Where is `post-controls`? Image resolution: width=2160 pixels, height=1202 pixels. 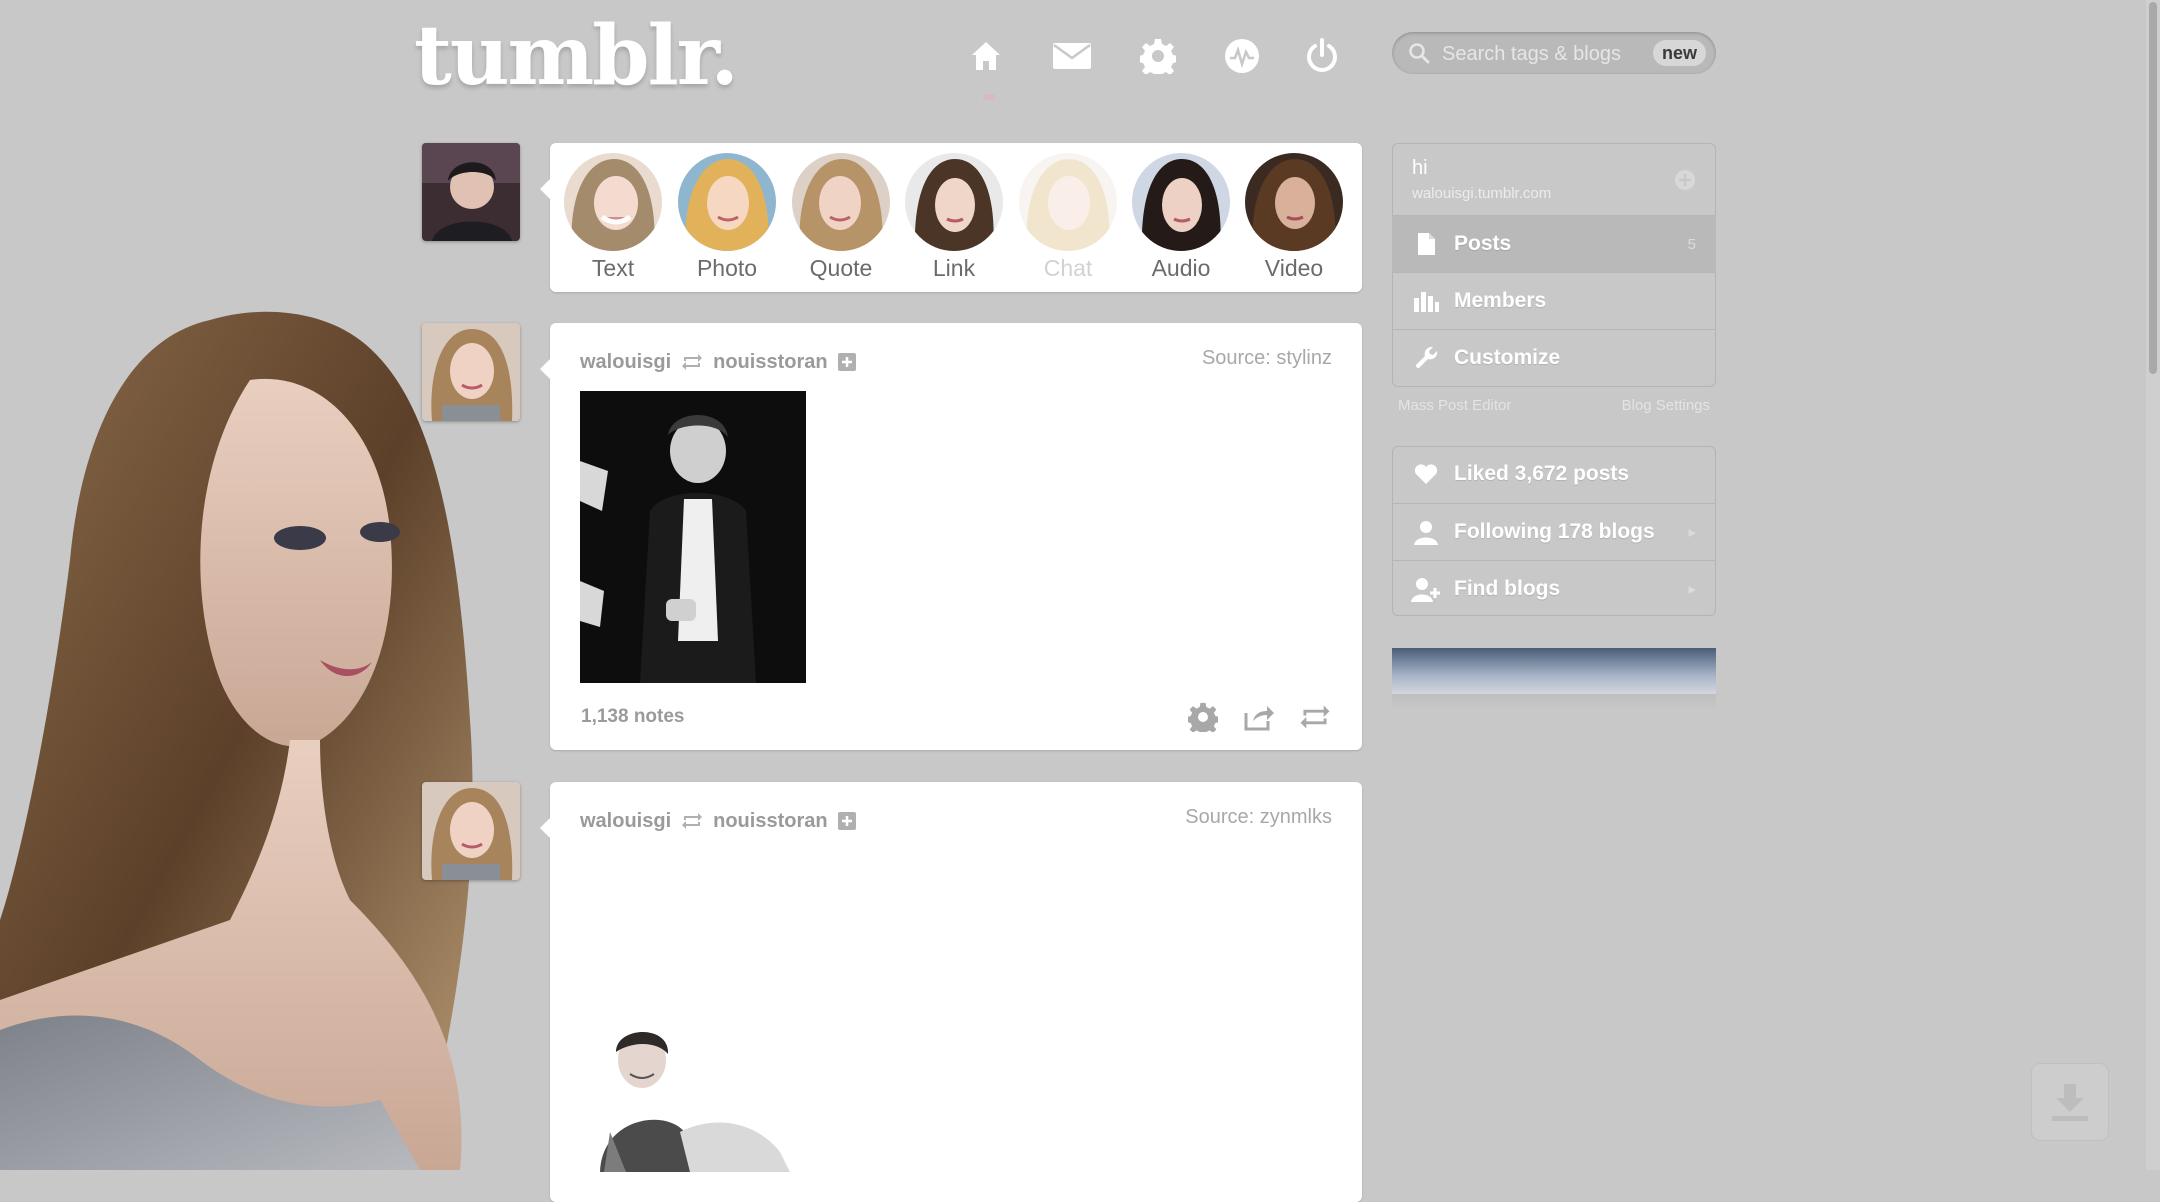 post-controls is located at coordinates (1259, 717).